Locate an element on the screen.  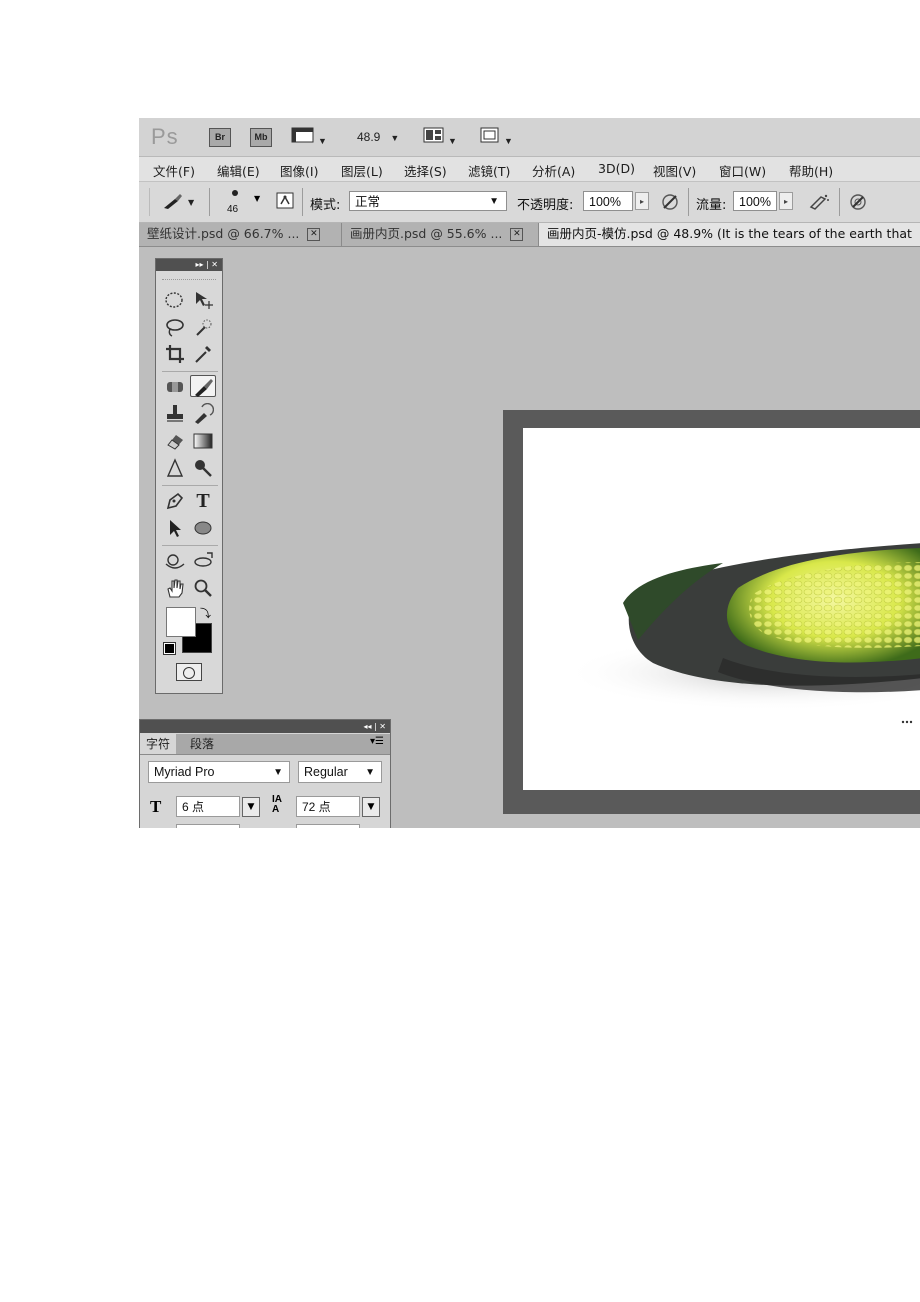
bridge-button: Br is located at coordinates (220, 137).